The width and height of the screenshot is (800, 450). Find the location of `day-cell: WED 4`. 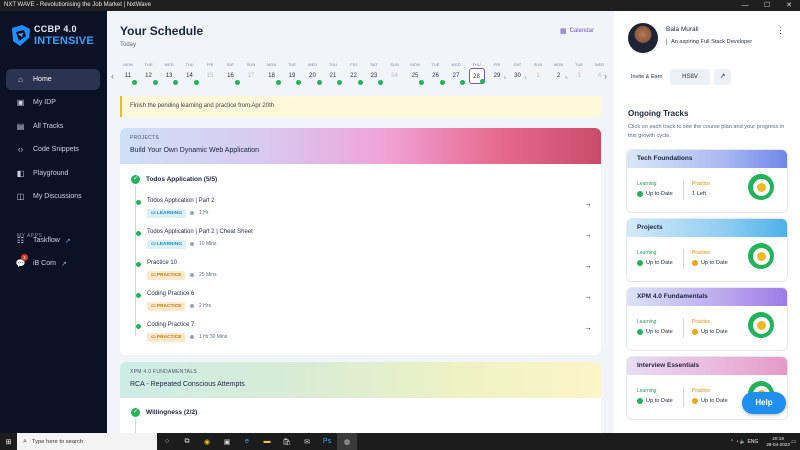

day-cell: WED 4 is located at coordinates (600, 77).